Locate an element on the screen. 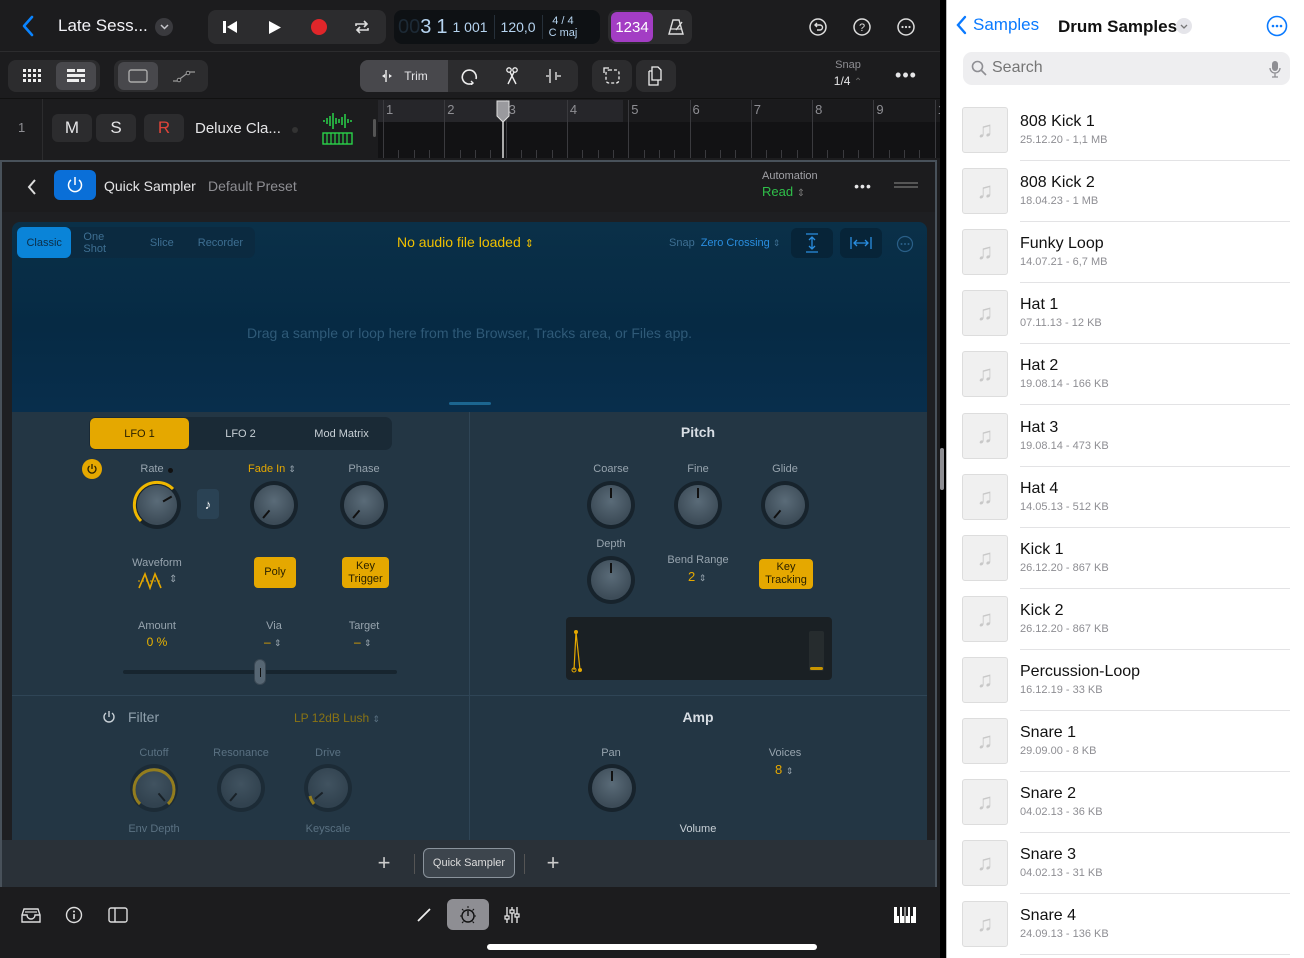 The width and height of the screenshot is (1304, 958). cycle-button is located at coordinates (362, 27).